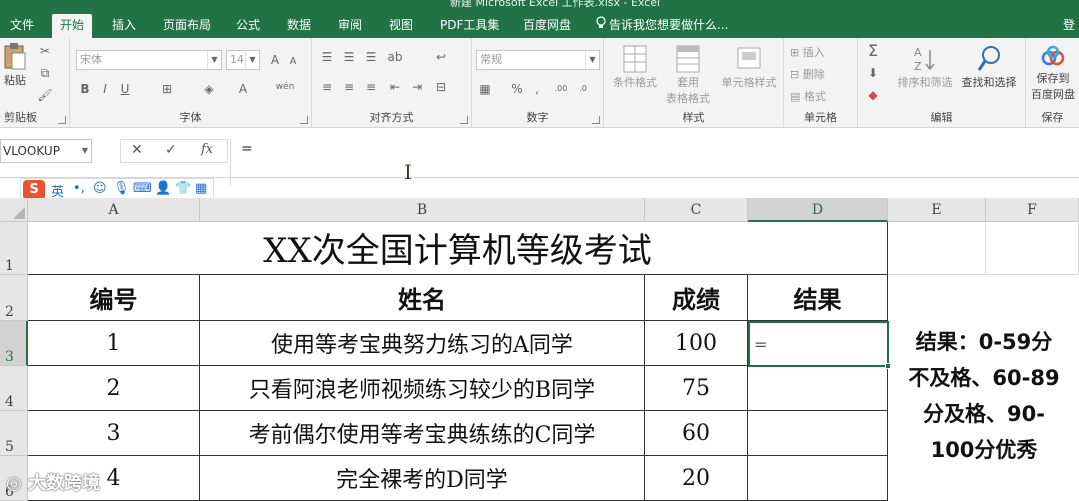 The image size is (1079, 501). What do you see at coordinates (422, 343) in the screenshot?
I see `cell-name: 使用等考宝典努力练习的A同学` at bounding box center [422, 343].